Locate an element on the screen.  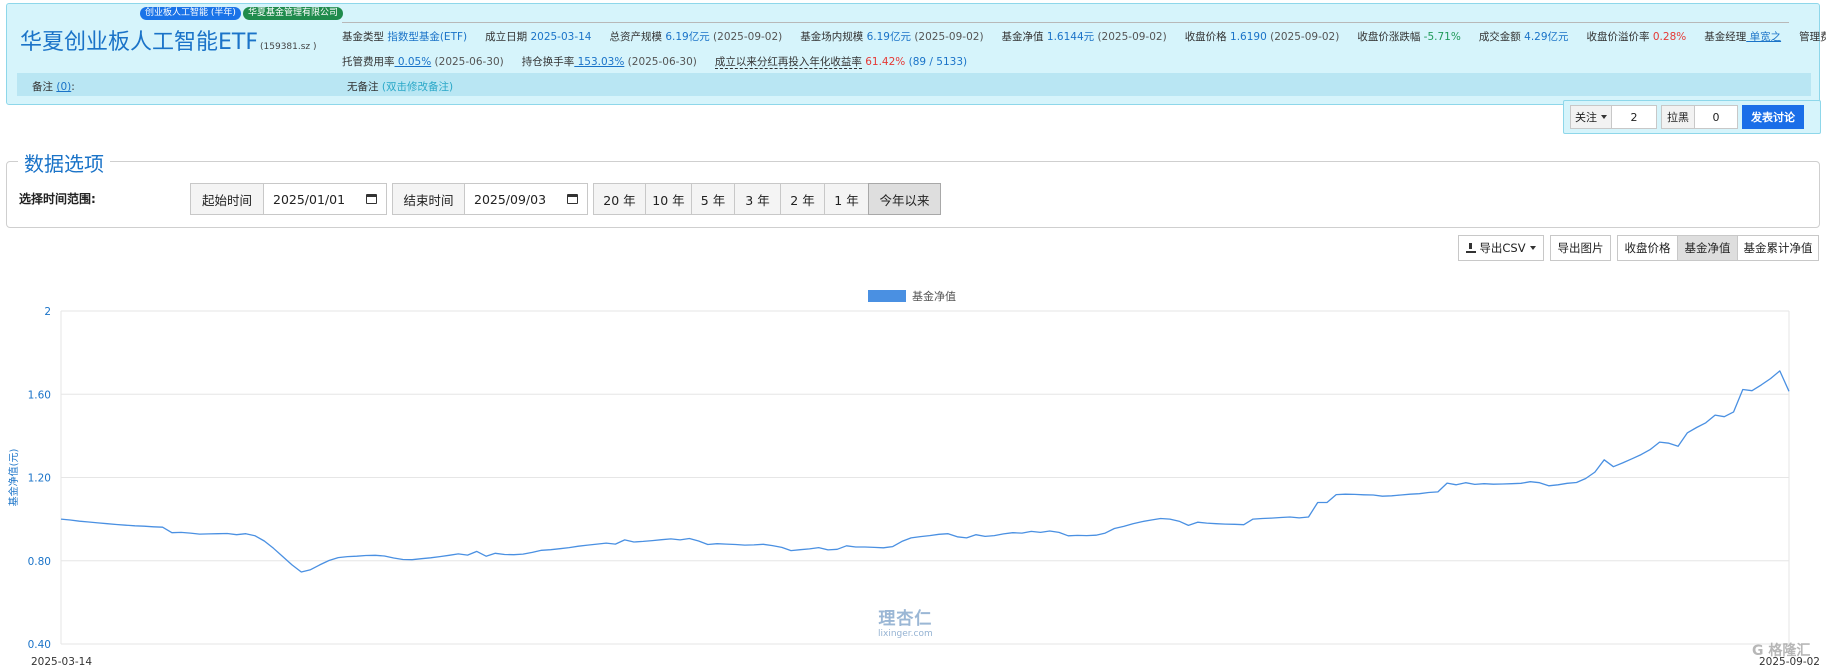
range-label: 选择时间范围: is located at coordinates (57, 199).